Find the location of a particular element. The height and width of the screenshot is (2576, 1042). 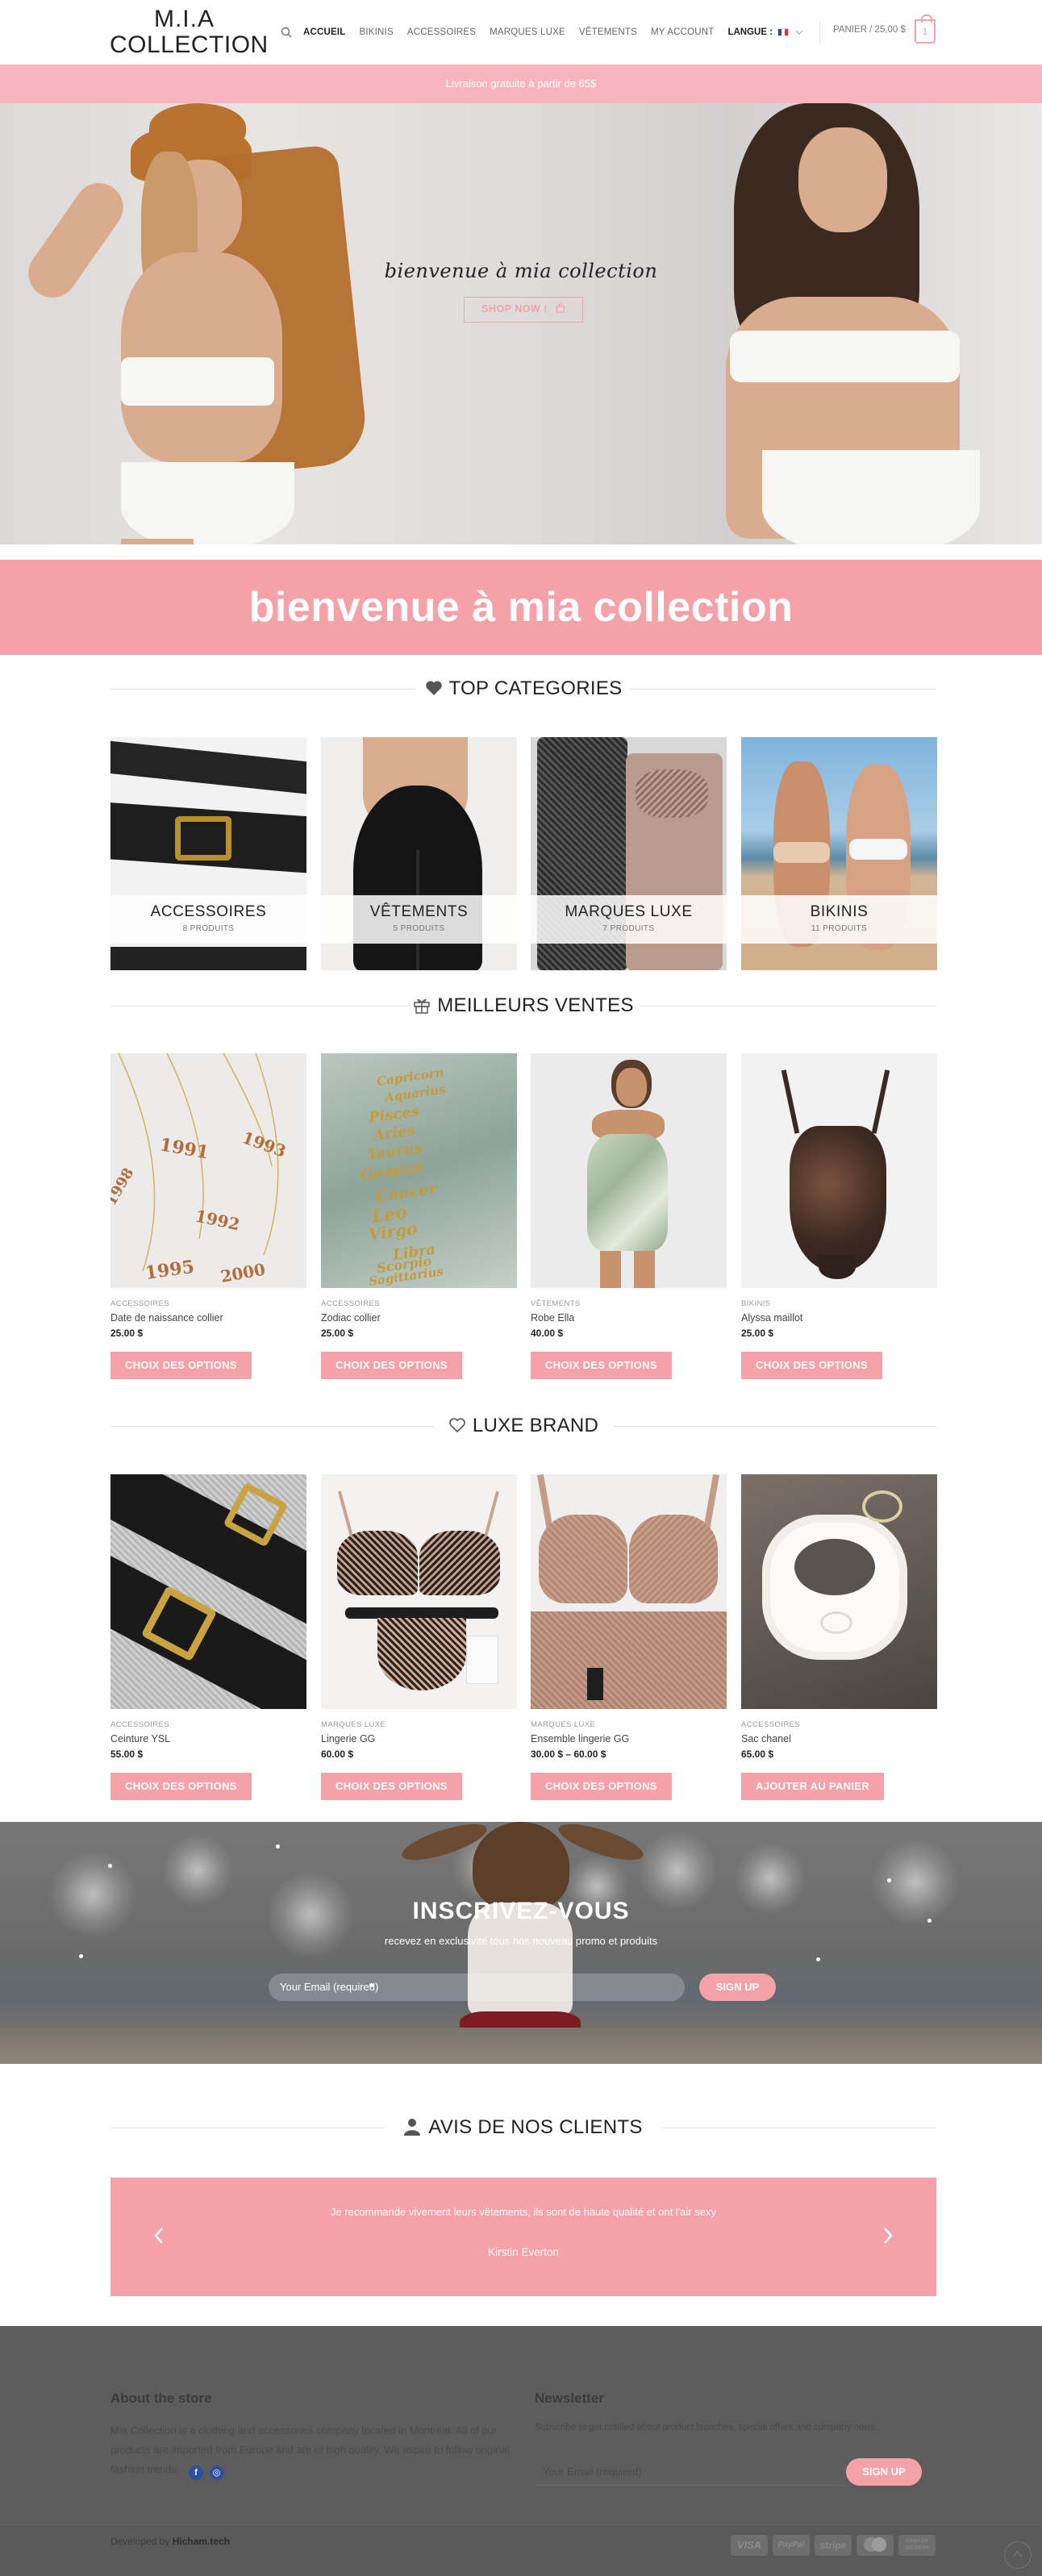

france-flag-icon is located at coordinates (783, 32).